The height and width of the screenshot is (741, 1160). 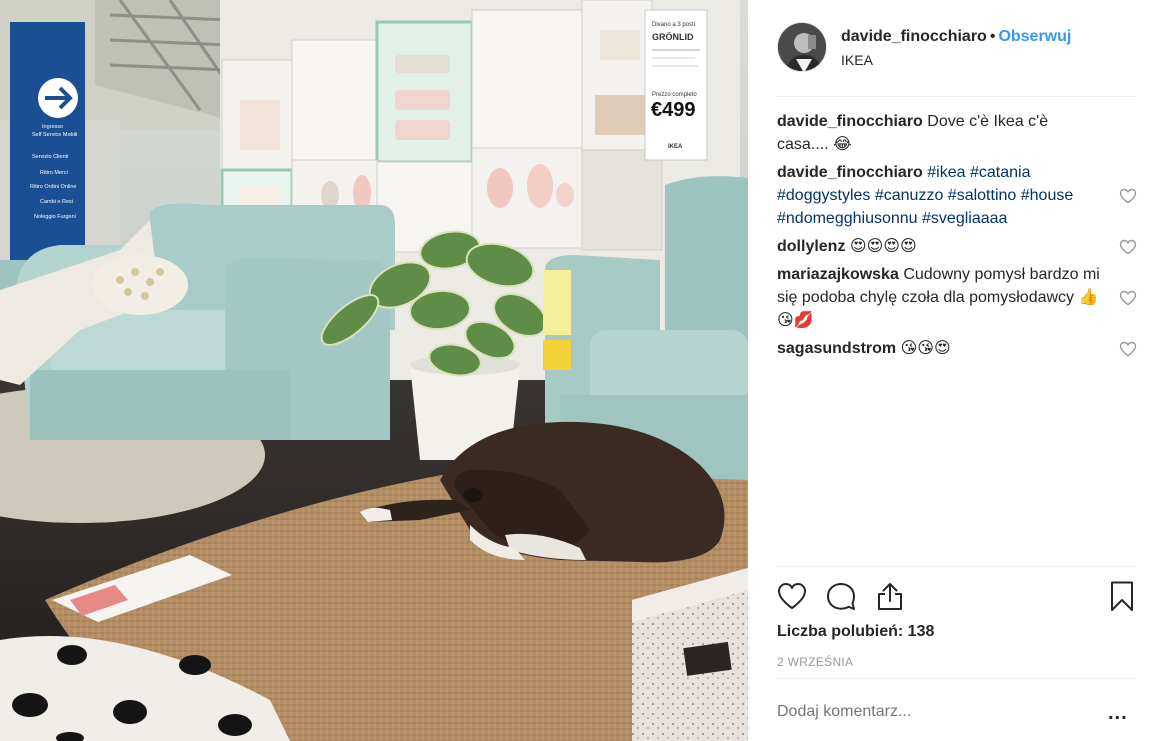 What do you see at coordinates (838, 274) in the screenshot?
I see `comment-username: mariazajkowska` at bounding box center [838, 274].